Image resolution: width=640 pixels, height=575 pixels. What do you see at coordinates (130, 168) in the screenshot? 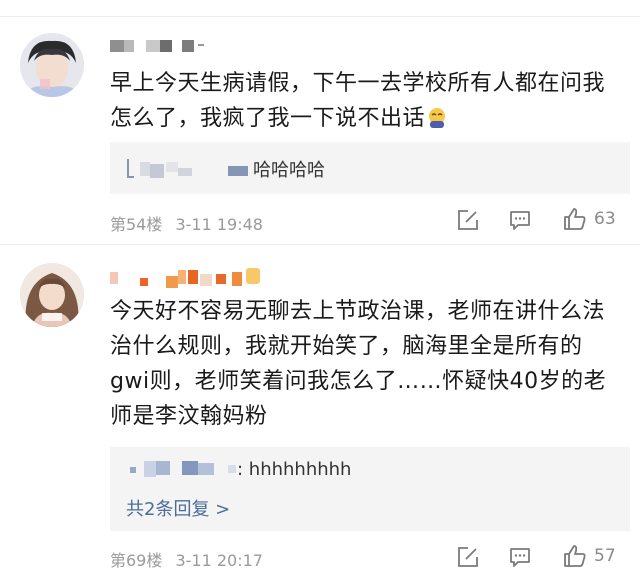
I see `reply-indicator-icon` at bounding box center [130, 168].